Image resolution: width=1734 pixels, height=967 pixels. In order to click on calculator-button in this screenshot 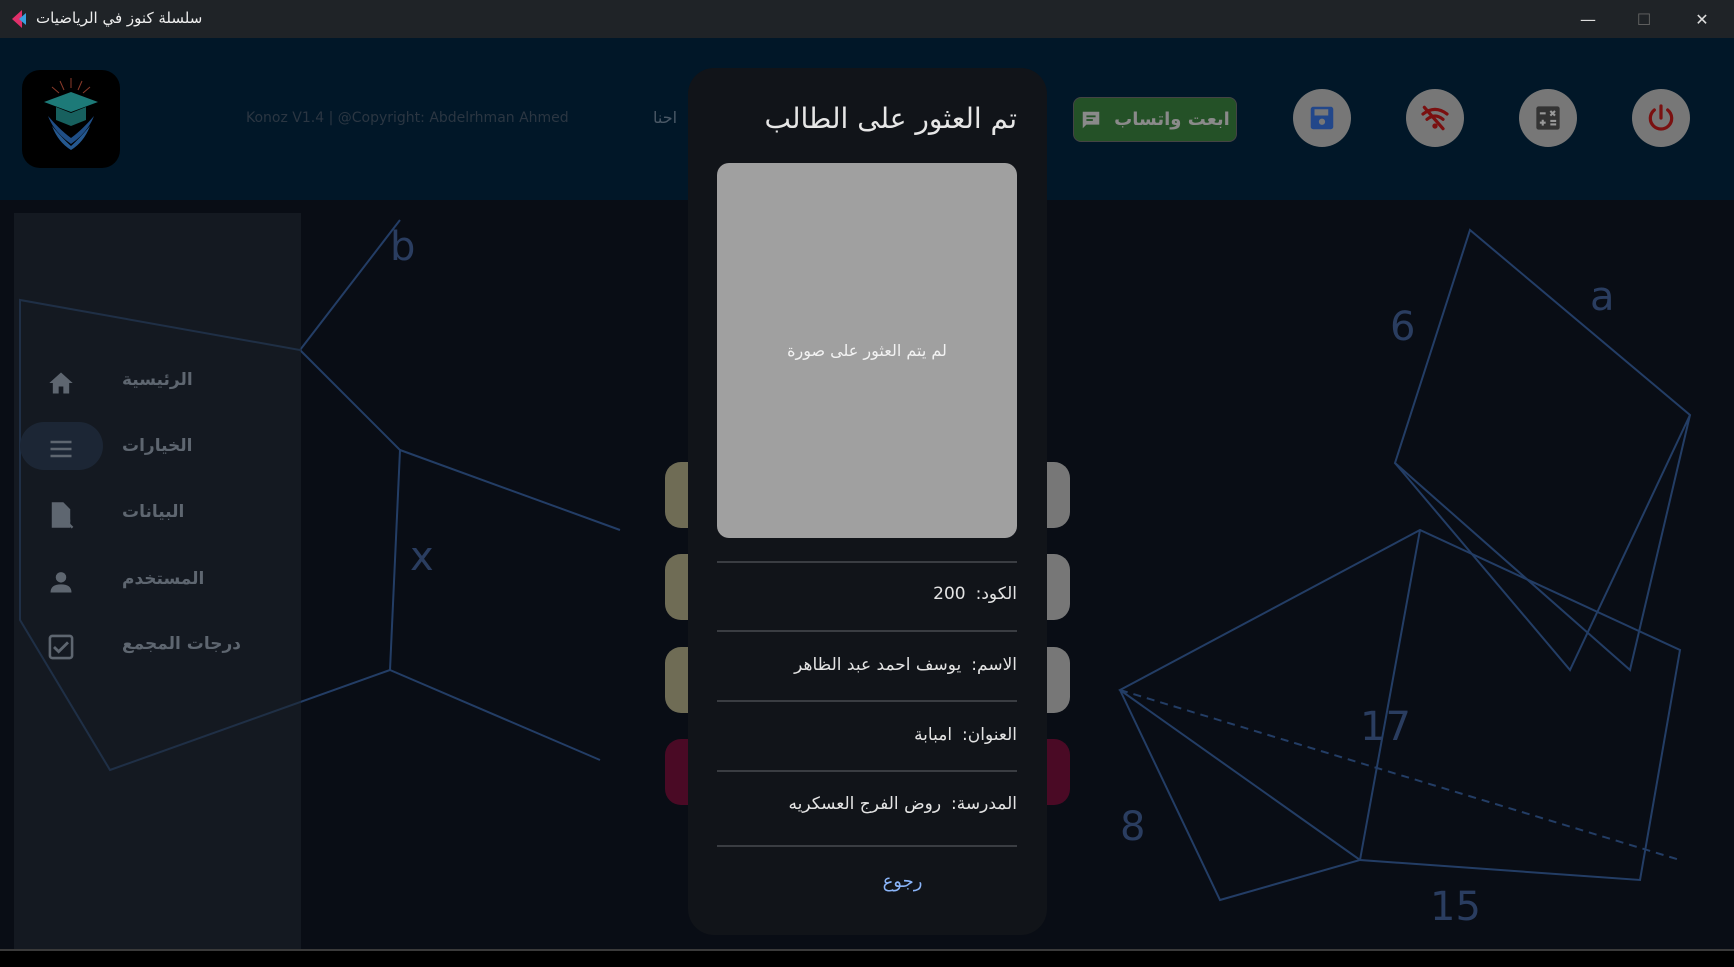, I will do `click(1548, 118)`.